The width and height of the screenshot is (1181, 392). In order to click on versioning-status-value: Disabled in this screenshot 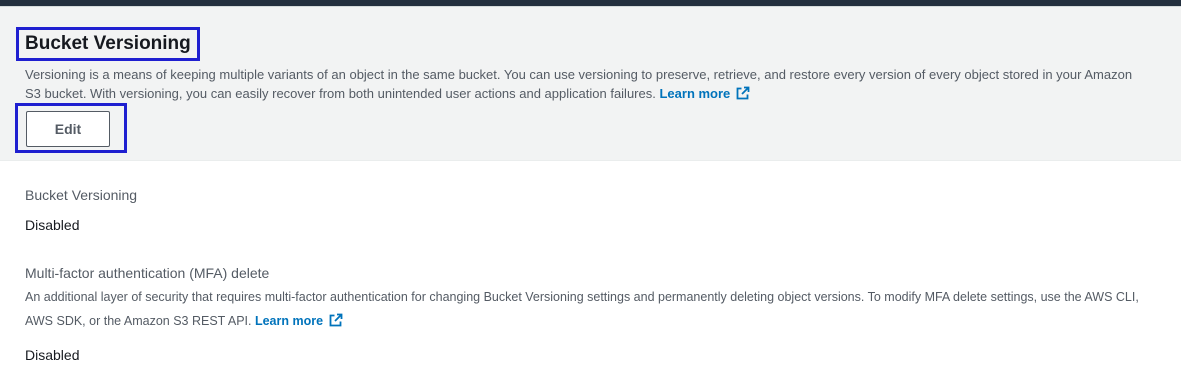, I will do `click(52, 225)`.